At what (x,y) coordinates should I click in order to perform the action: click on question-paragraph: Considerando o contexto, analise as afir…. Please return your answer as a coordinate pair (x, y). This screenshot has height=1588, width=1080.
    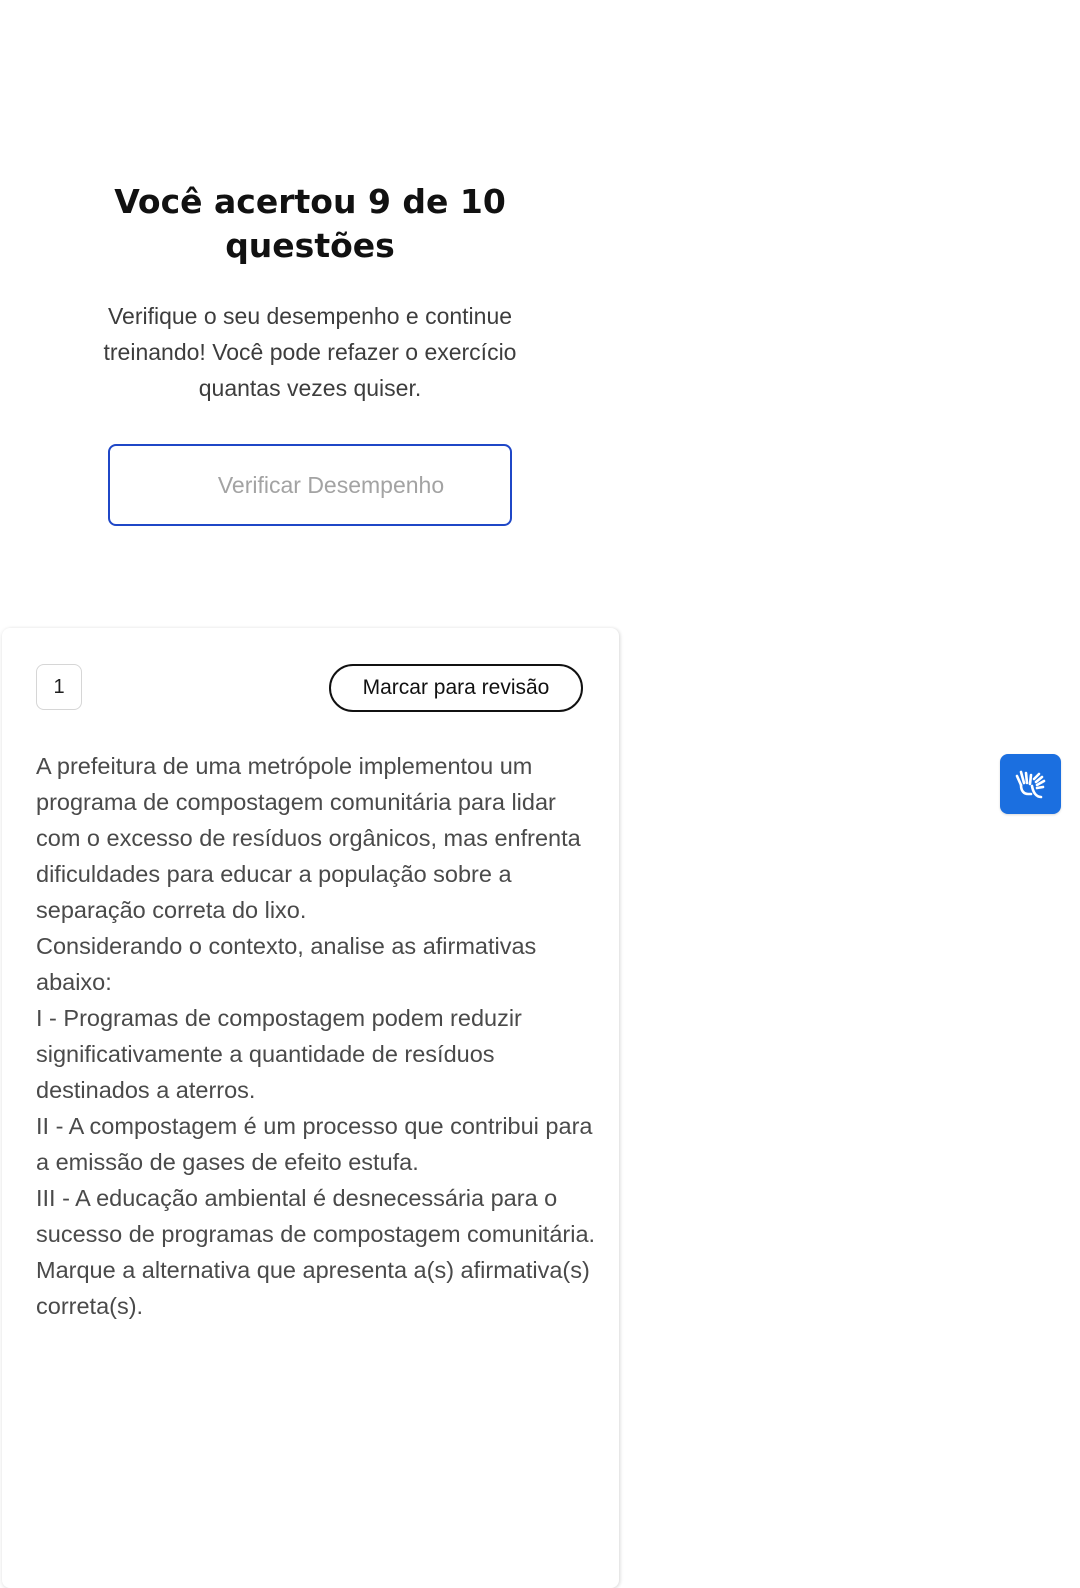
    Looking at the image, I should click on (286, 964).